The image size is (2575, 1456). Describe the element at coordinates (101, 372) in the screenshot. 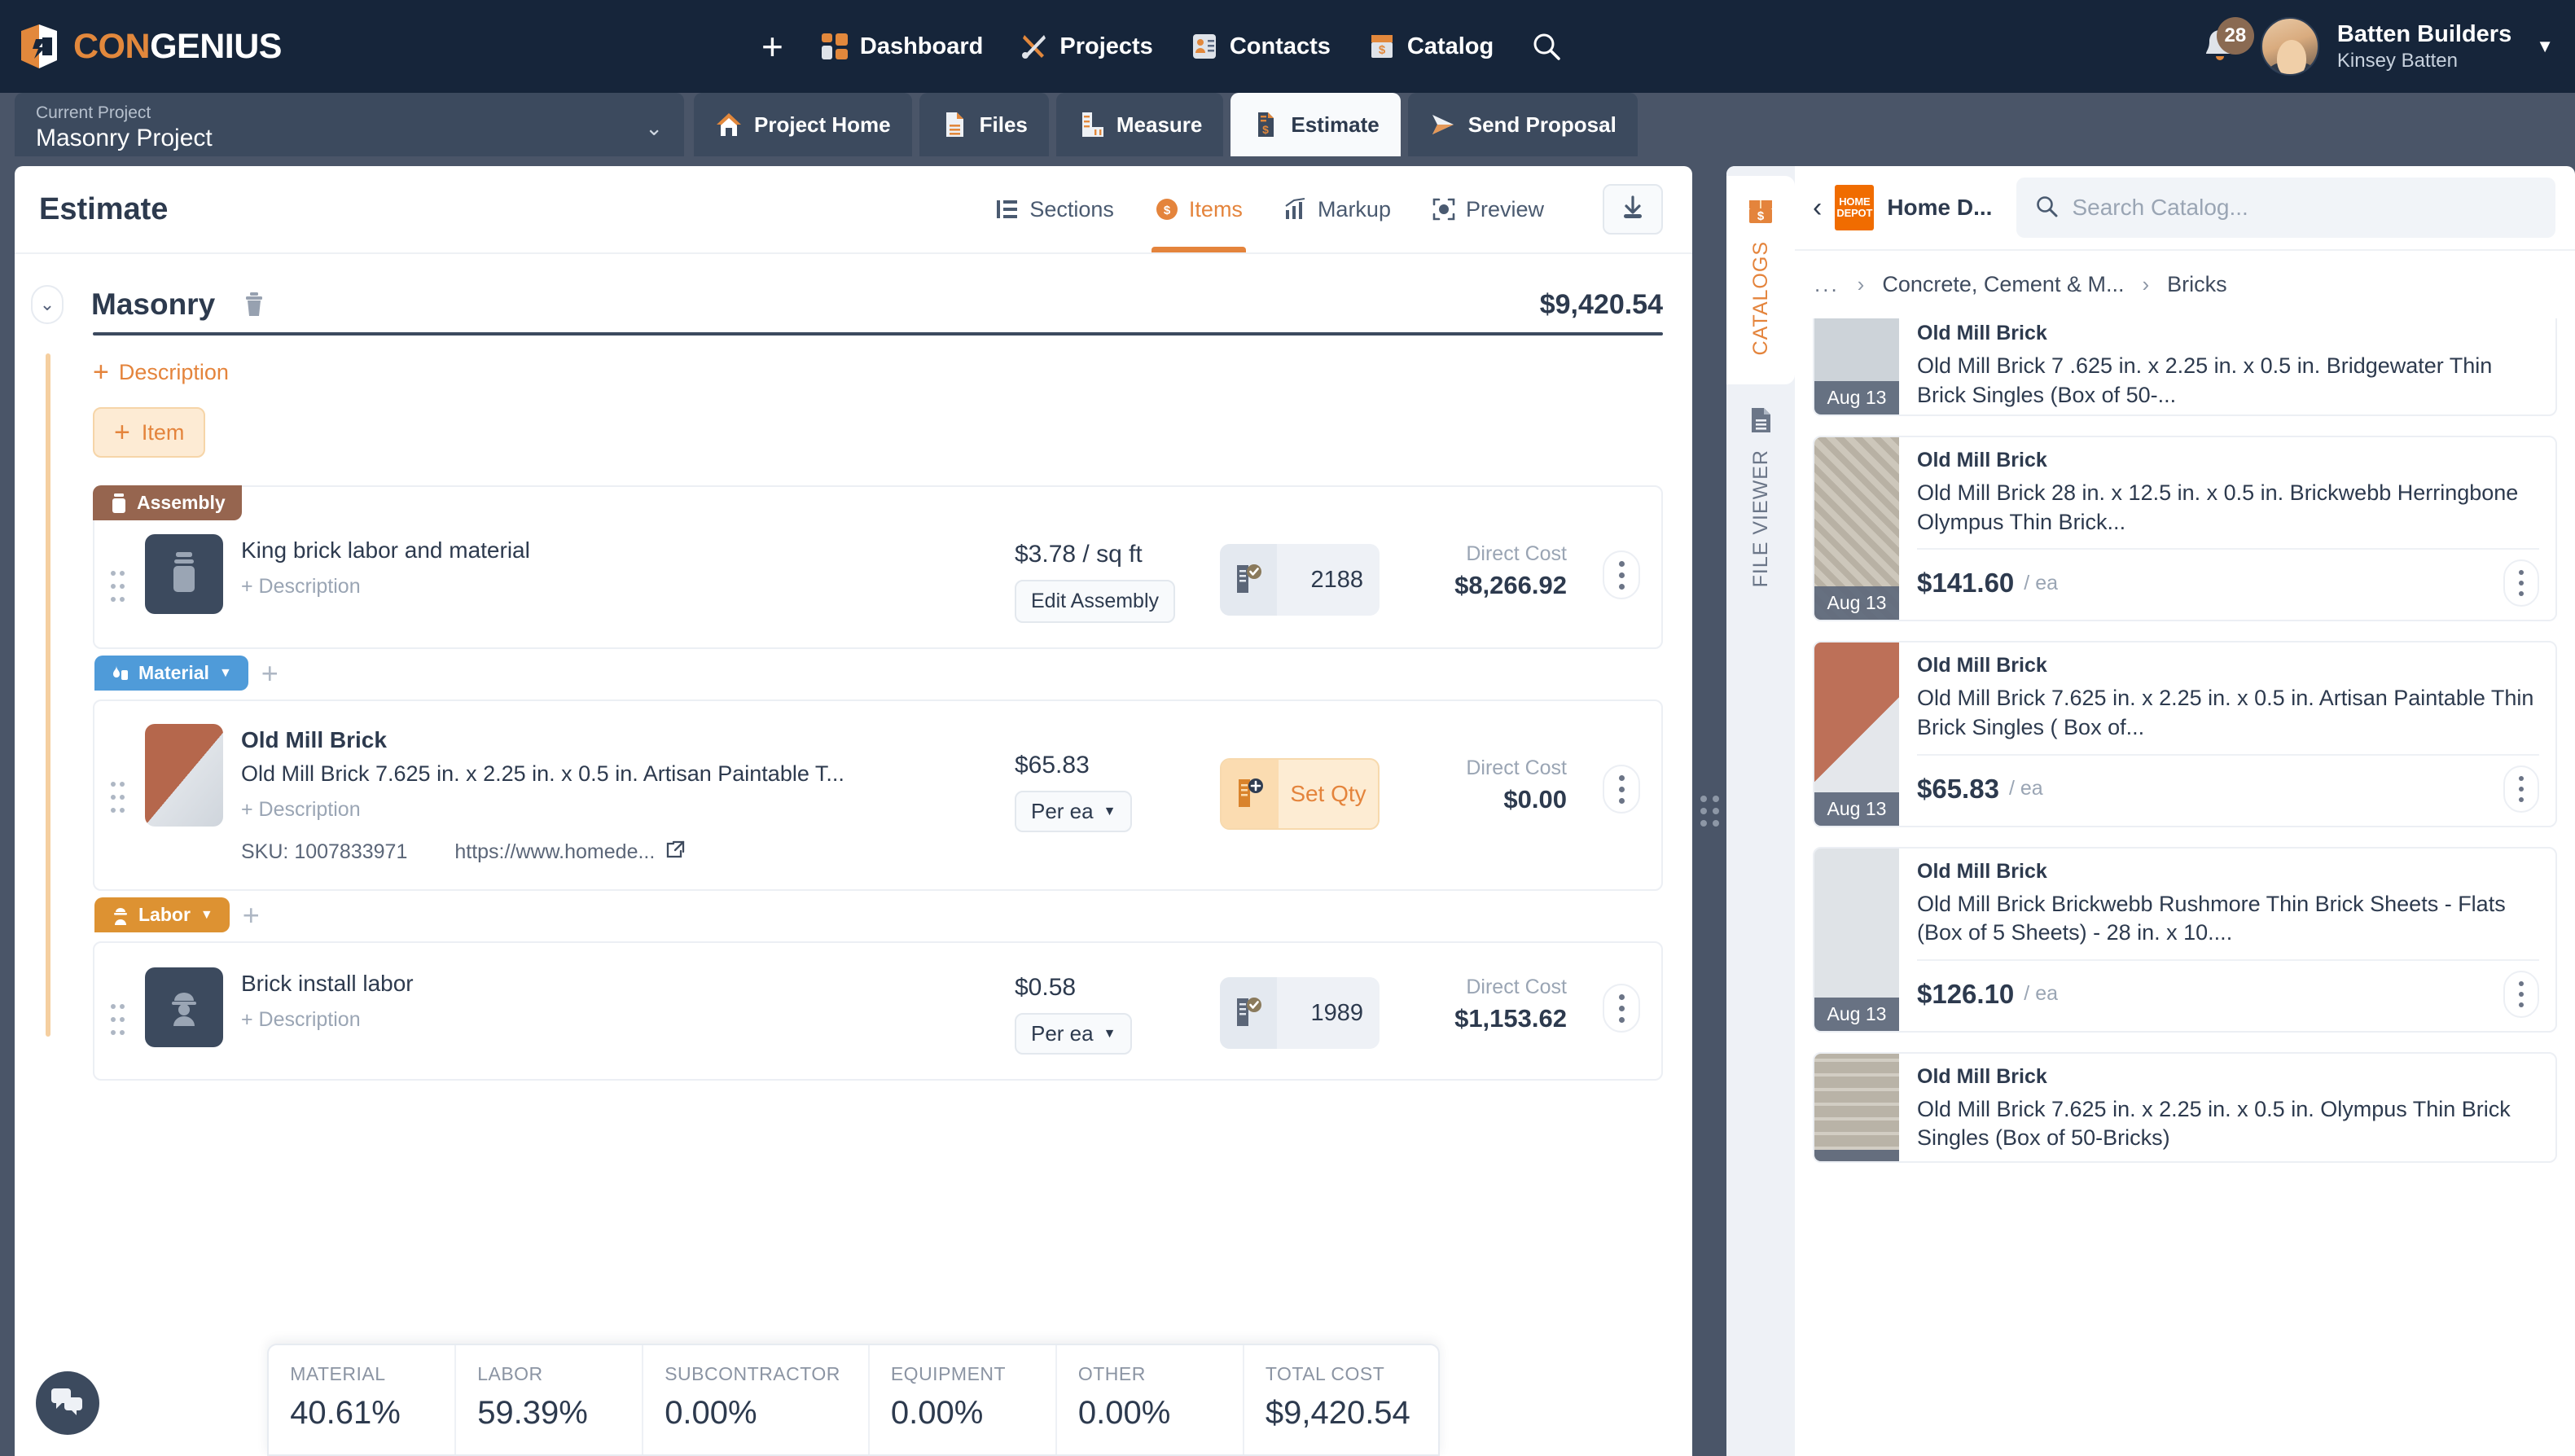

I see `plus-icon: +` at that location.